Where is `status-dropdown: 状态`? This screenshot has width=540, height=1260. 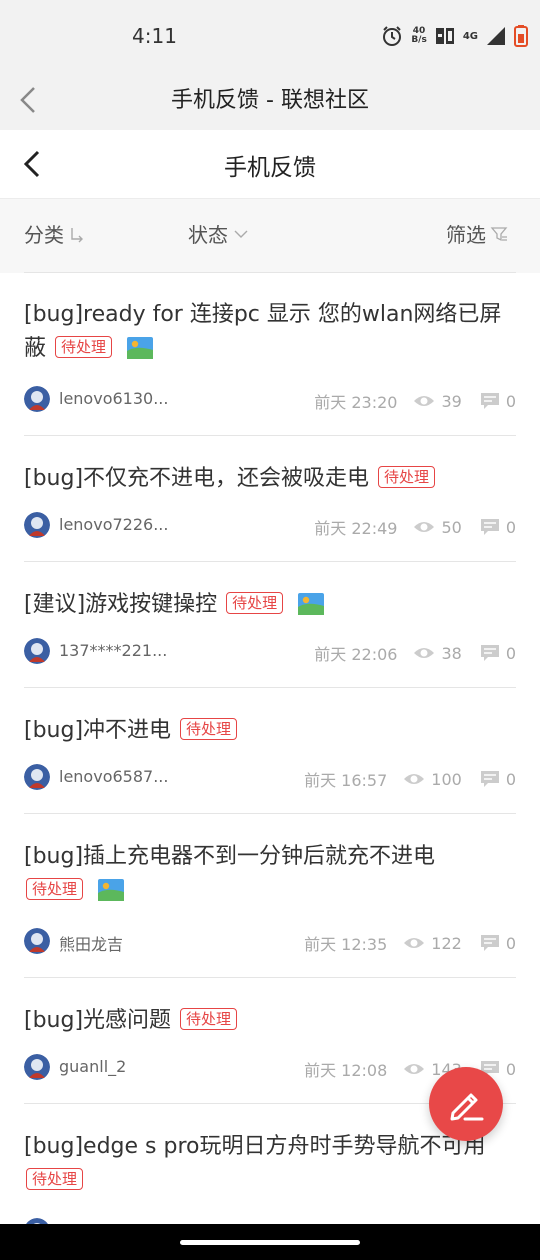
status-dropdown: 状态 is located at coordinates (219, 233).